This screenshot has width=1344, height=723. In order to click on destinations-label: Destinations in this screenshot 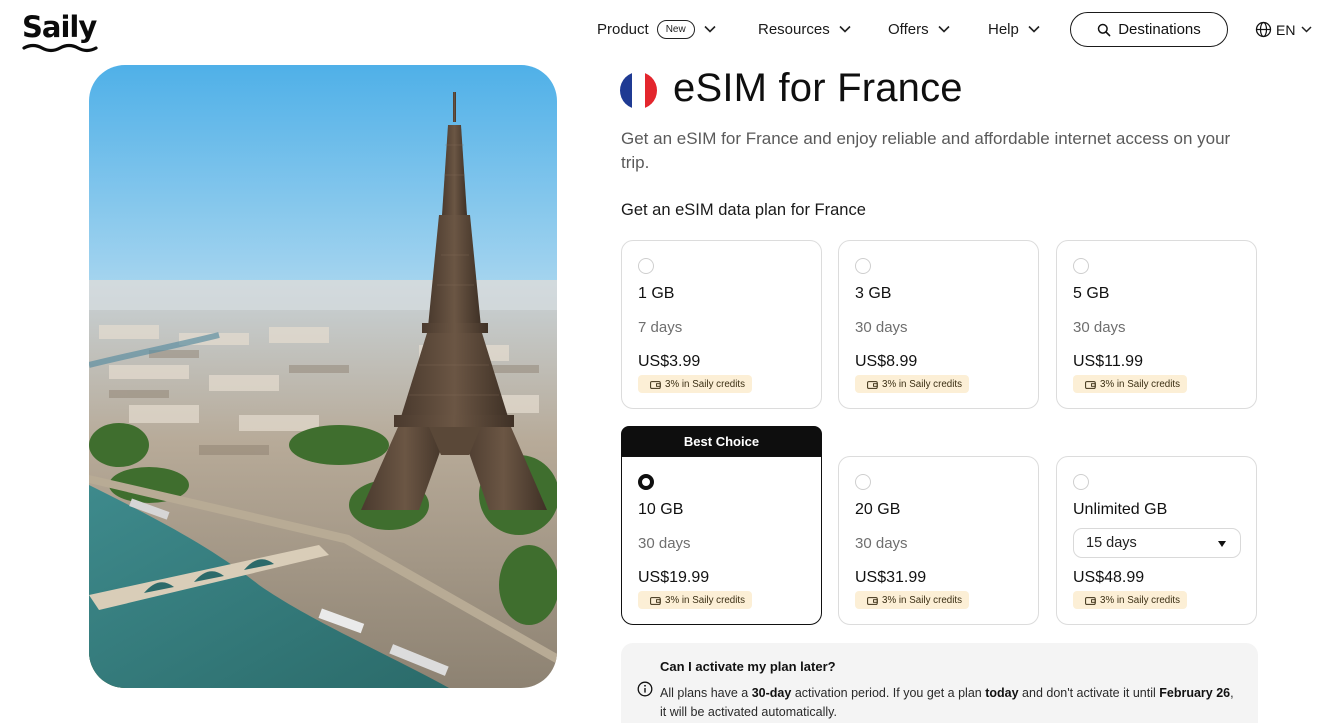, I will do `click(1159, 29)`.